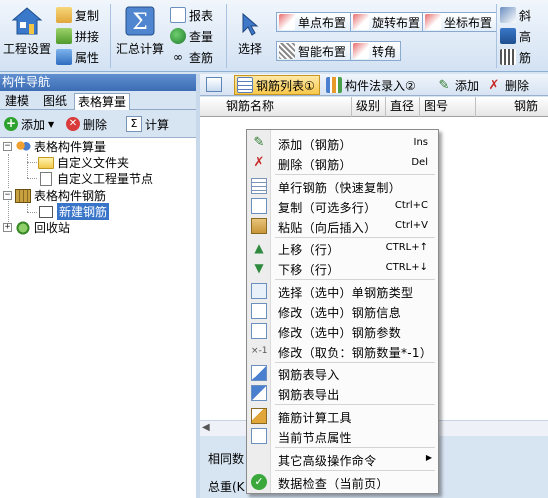 Image resolution: width=548 pixels, height=498 pixels. I want to click on project-settings-button: 工程设置, so click(27, 35).